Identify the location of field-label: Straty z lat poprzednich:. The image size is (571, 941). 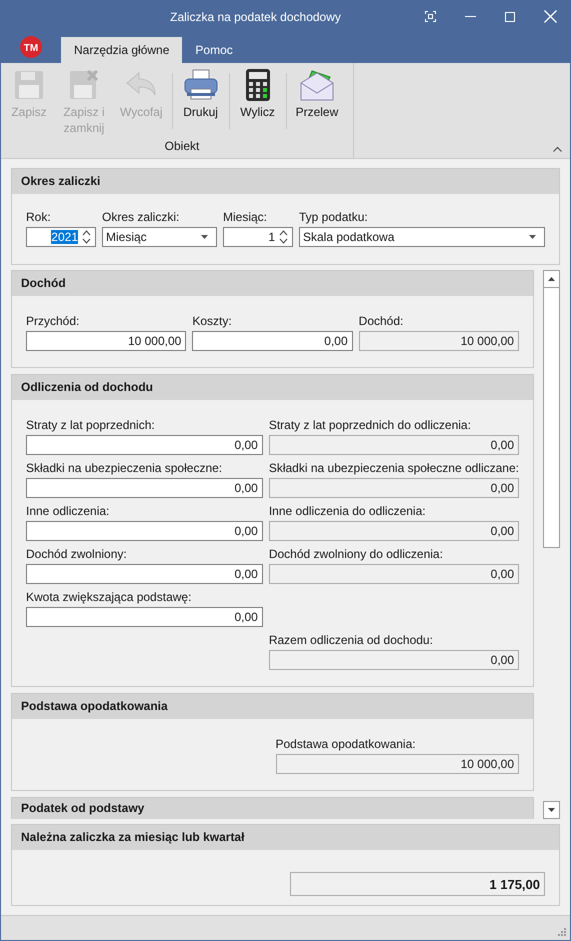
(91, 425).